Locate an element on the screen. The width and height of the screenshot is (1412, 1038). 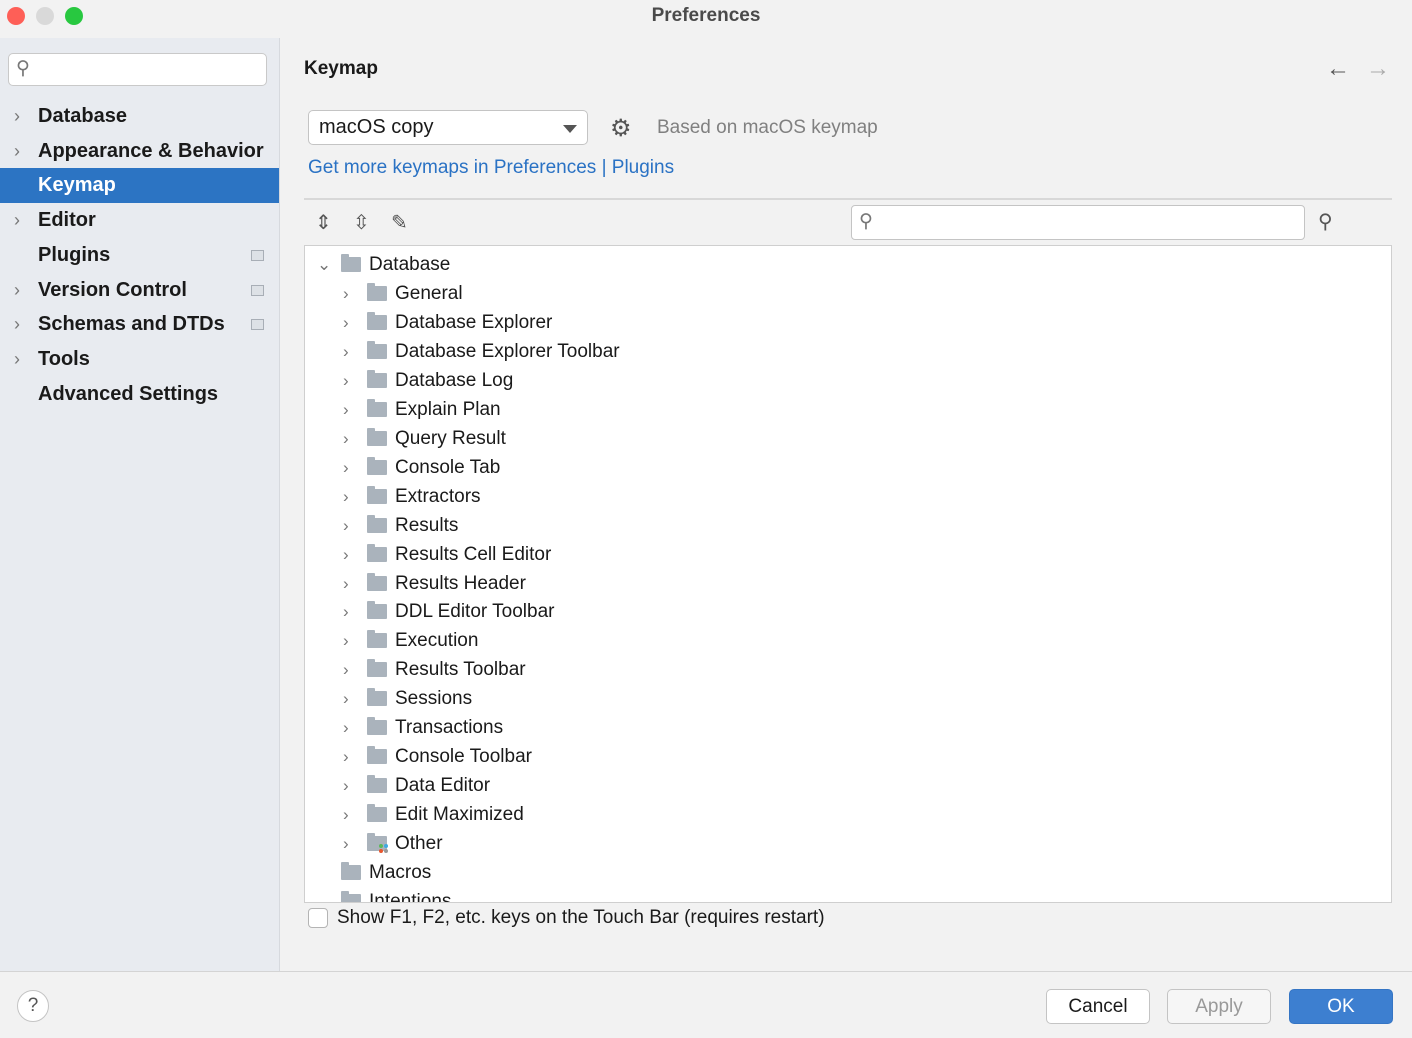
window-title: Preferences is located at coordinates (706, 15).